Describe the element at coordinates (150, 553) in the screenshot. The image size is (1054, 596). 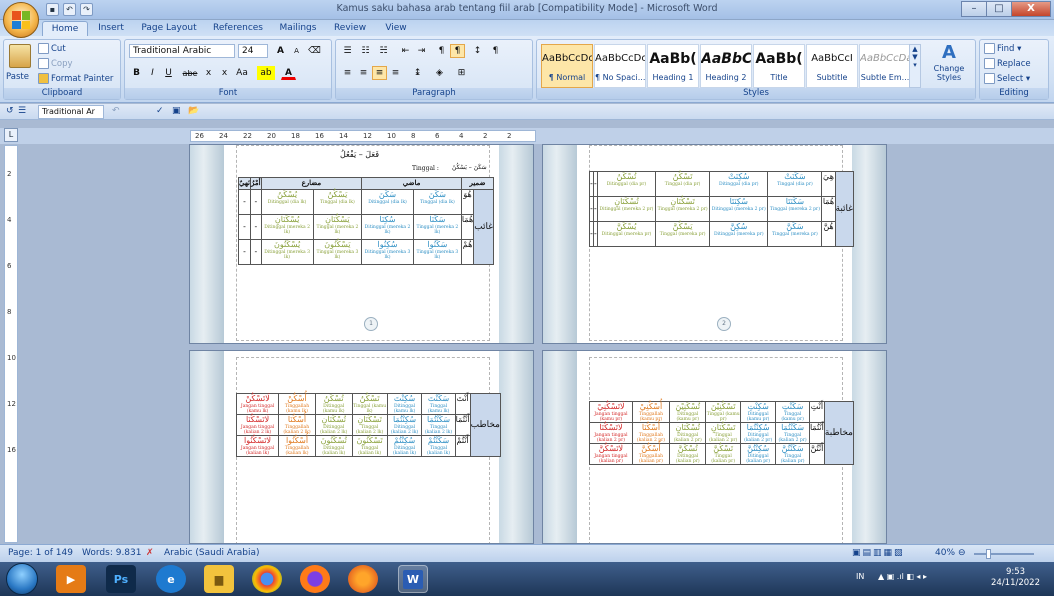
I see `proofing-icon: ✗` at that location.